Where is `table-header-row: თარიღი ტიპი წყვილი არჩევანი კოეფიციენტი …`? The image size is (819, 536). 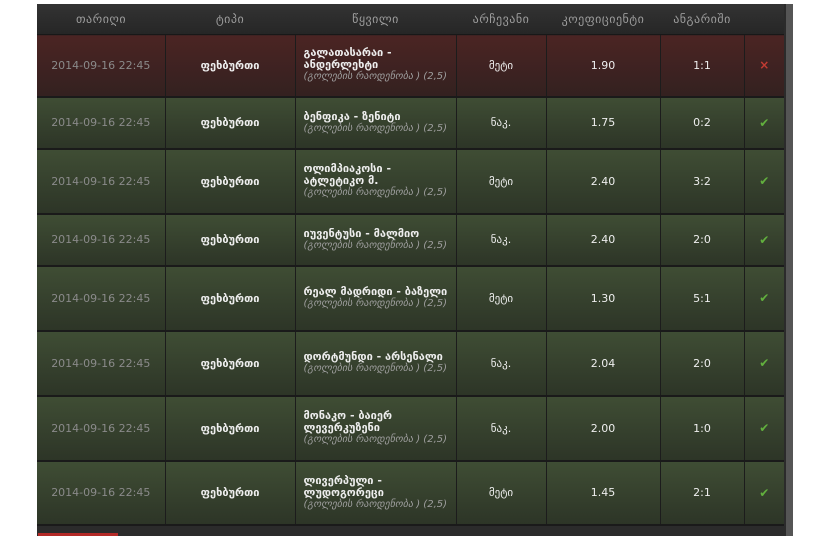
table-header-row: თარიღი ტიპი წყვილი არჩევანი კოეფიციენტი … is located at coordinates (410, 19).